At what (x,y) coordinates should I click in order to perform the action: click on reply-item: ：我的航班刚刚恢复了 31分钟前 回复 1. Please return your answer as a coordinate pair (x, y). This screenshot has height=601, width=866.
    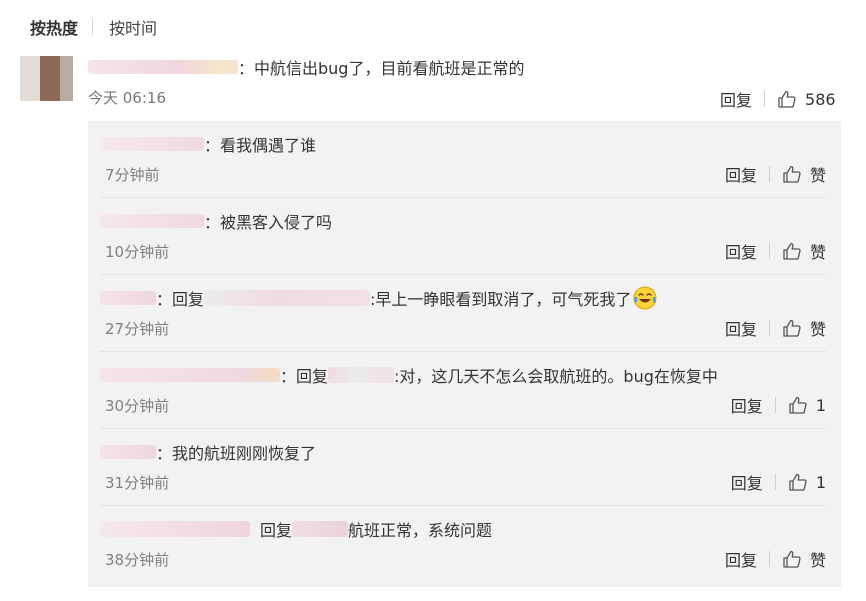
    Looking at the image, I should click on (464, 467).